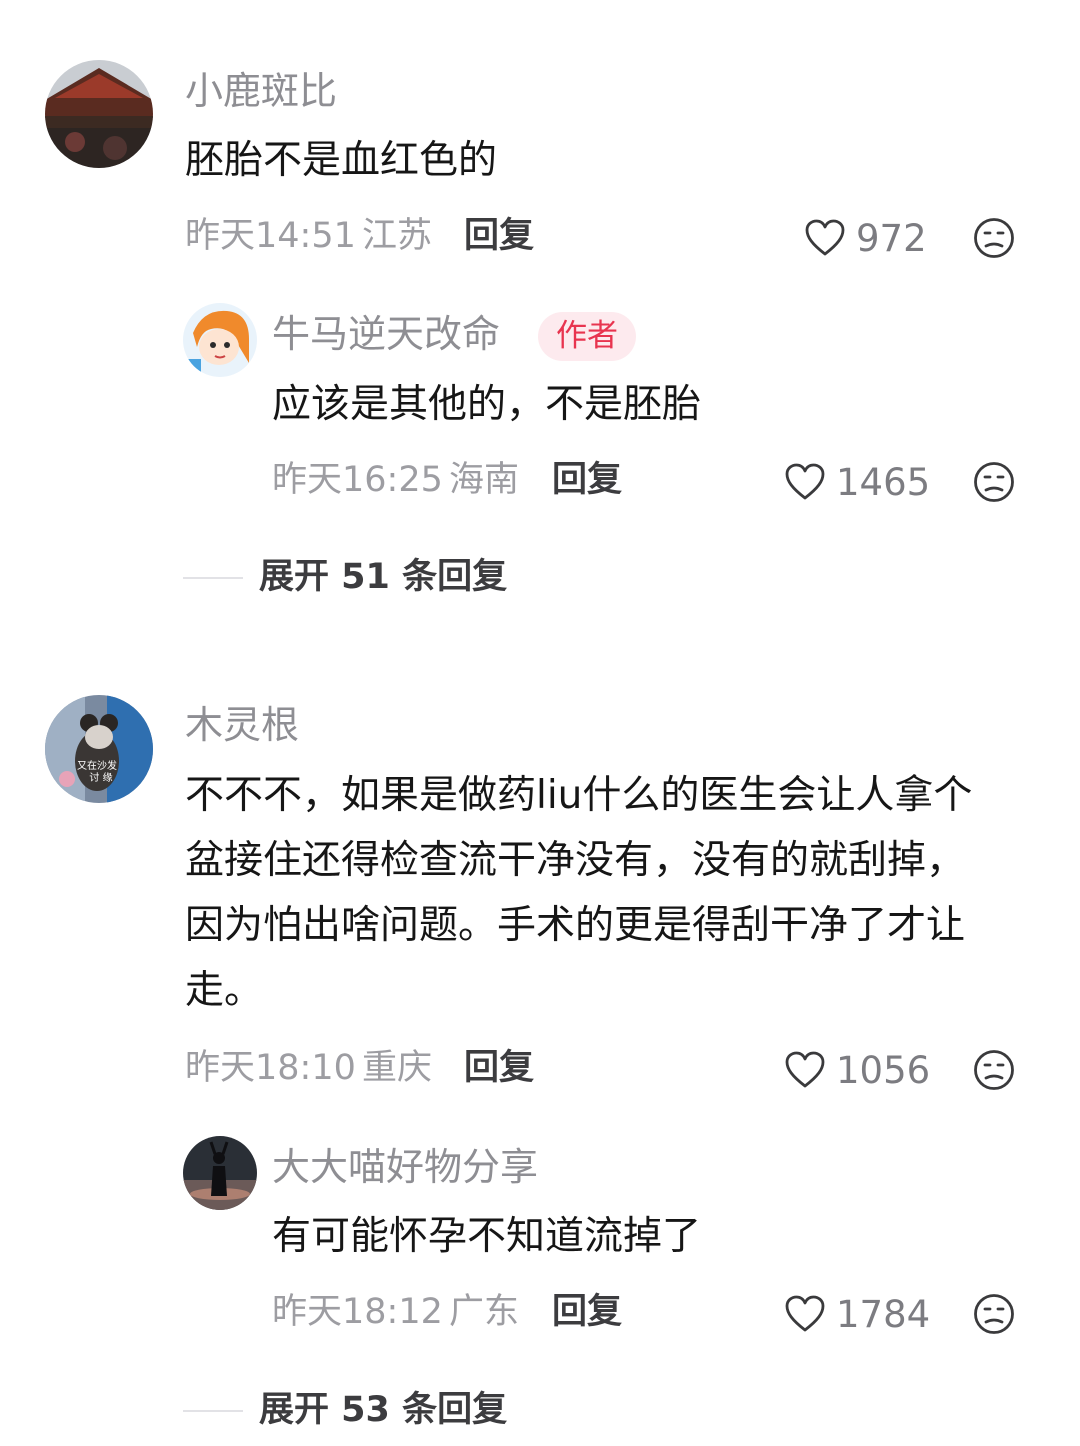  I want to click on reply-text: 有可能怀孕不知道流掉了, so click(487, 1236).